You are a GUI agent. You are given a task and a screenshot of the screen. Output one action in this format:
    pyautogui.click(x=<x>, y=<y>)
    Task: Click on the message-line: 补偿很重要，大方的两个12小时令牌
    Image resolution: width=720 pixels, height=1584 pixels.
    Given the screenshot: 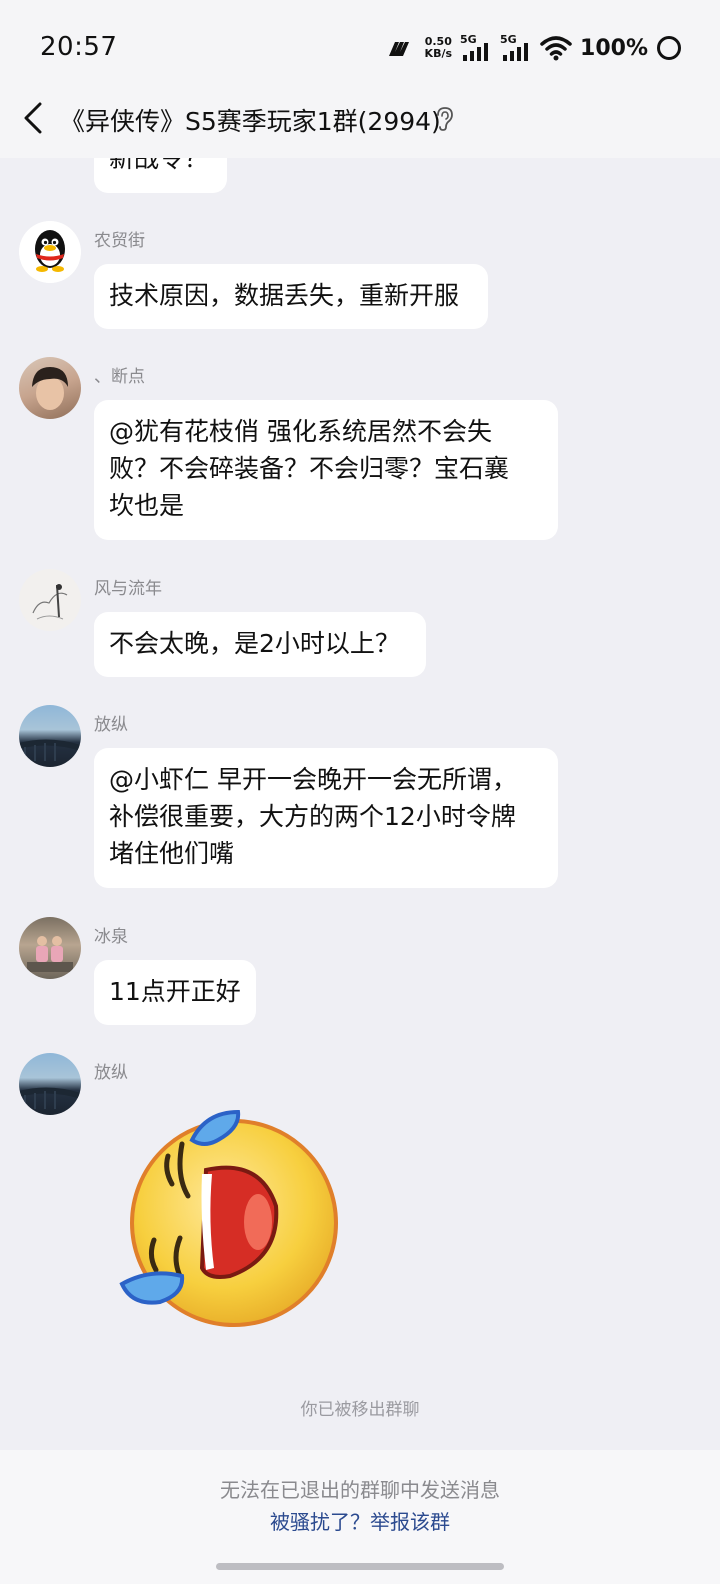 What is the action you would take?
    pyautogui.click(x=312, y=816)
    